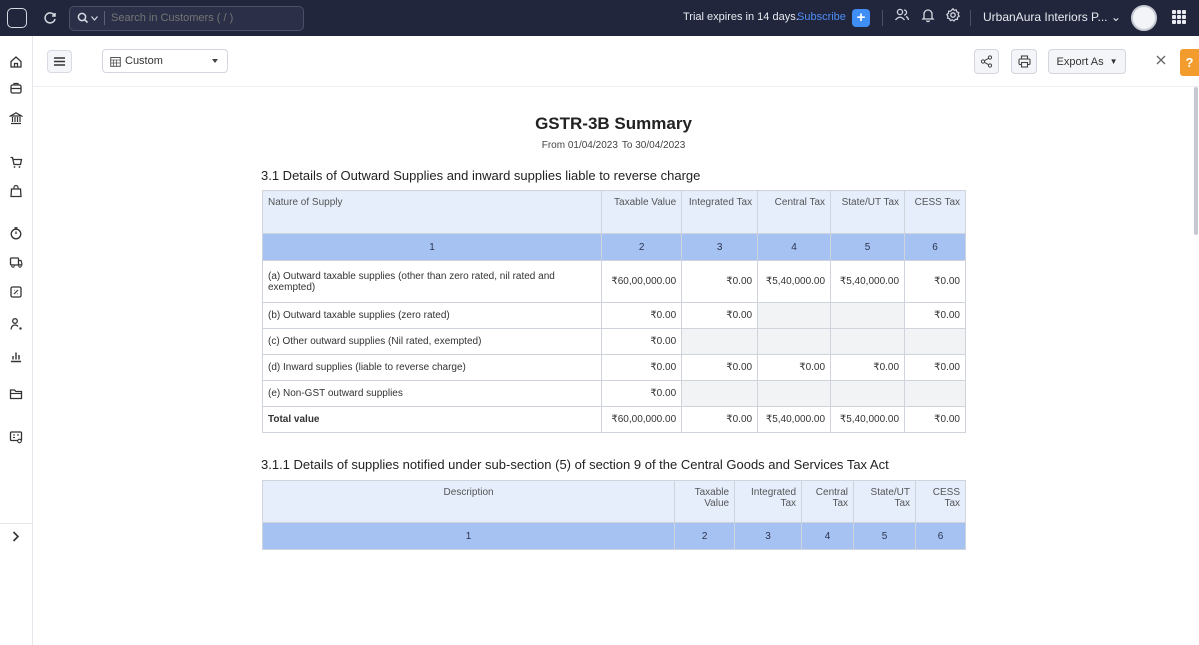 The height and width of the screenshot is (645, 1199). What do you see at coordinates (16, 191) in the screenshot?
I see `bag-icon` at bounding box center [16, 191].